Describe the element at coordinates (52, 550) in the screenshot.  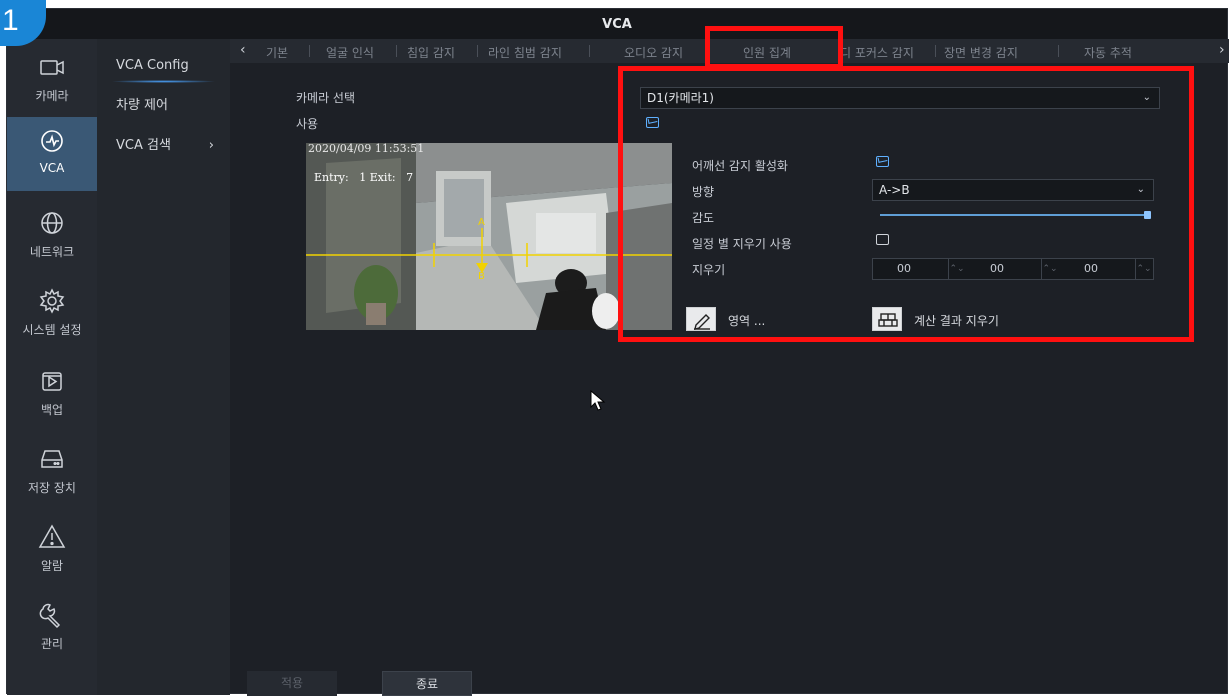
I see `nav-item-alarm: 알람` at that location.